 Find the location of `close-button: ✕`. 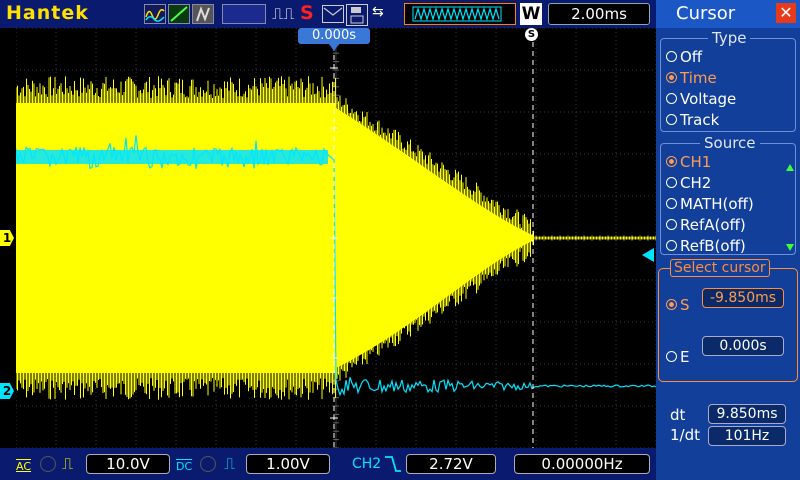

close-button: ✕ is located at coordinates (786, 13).